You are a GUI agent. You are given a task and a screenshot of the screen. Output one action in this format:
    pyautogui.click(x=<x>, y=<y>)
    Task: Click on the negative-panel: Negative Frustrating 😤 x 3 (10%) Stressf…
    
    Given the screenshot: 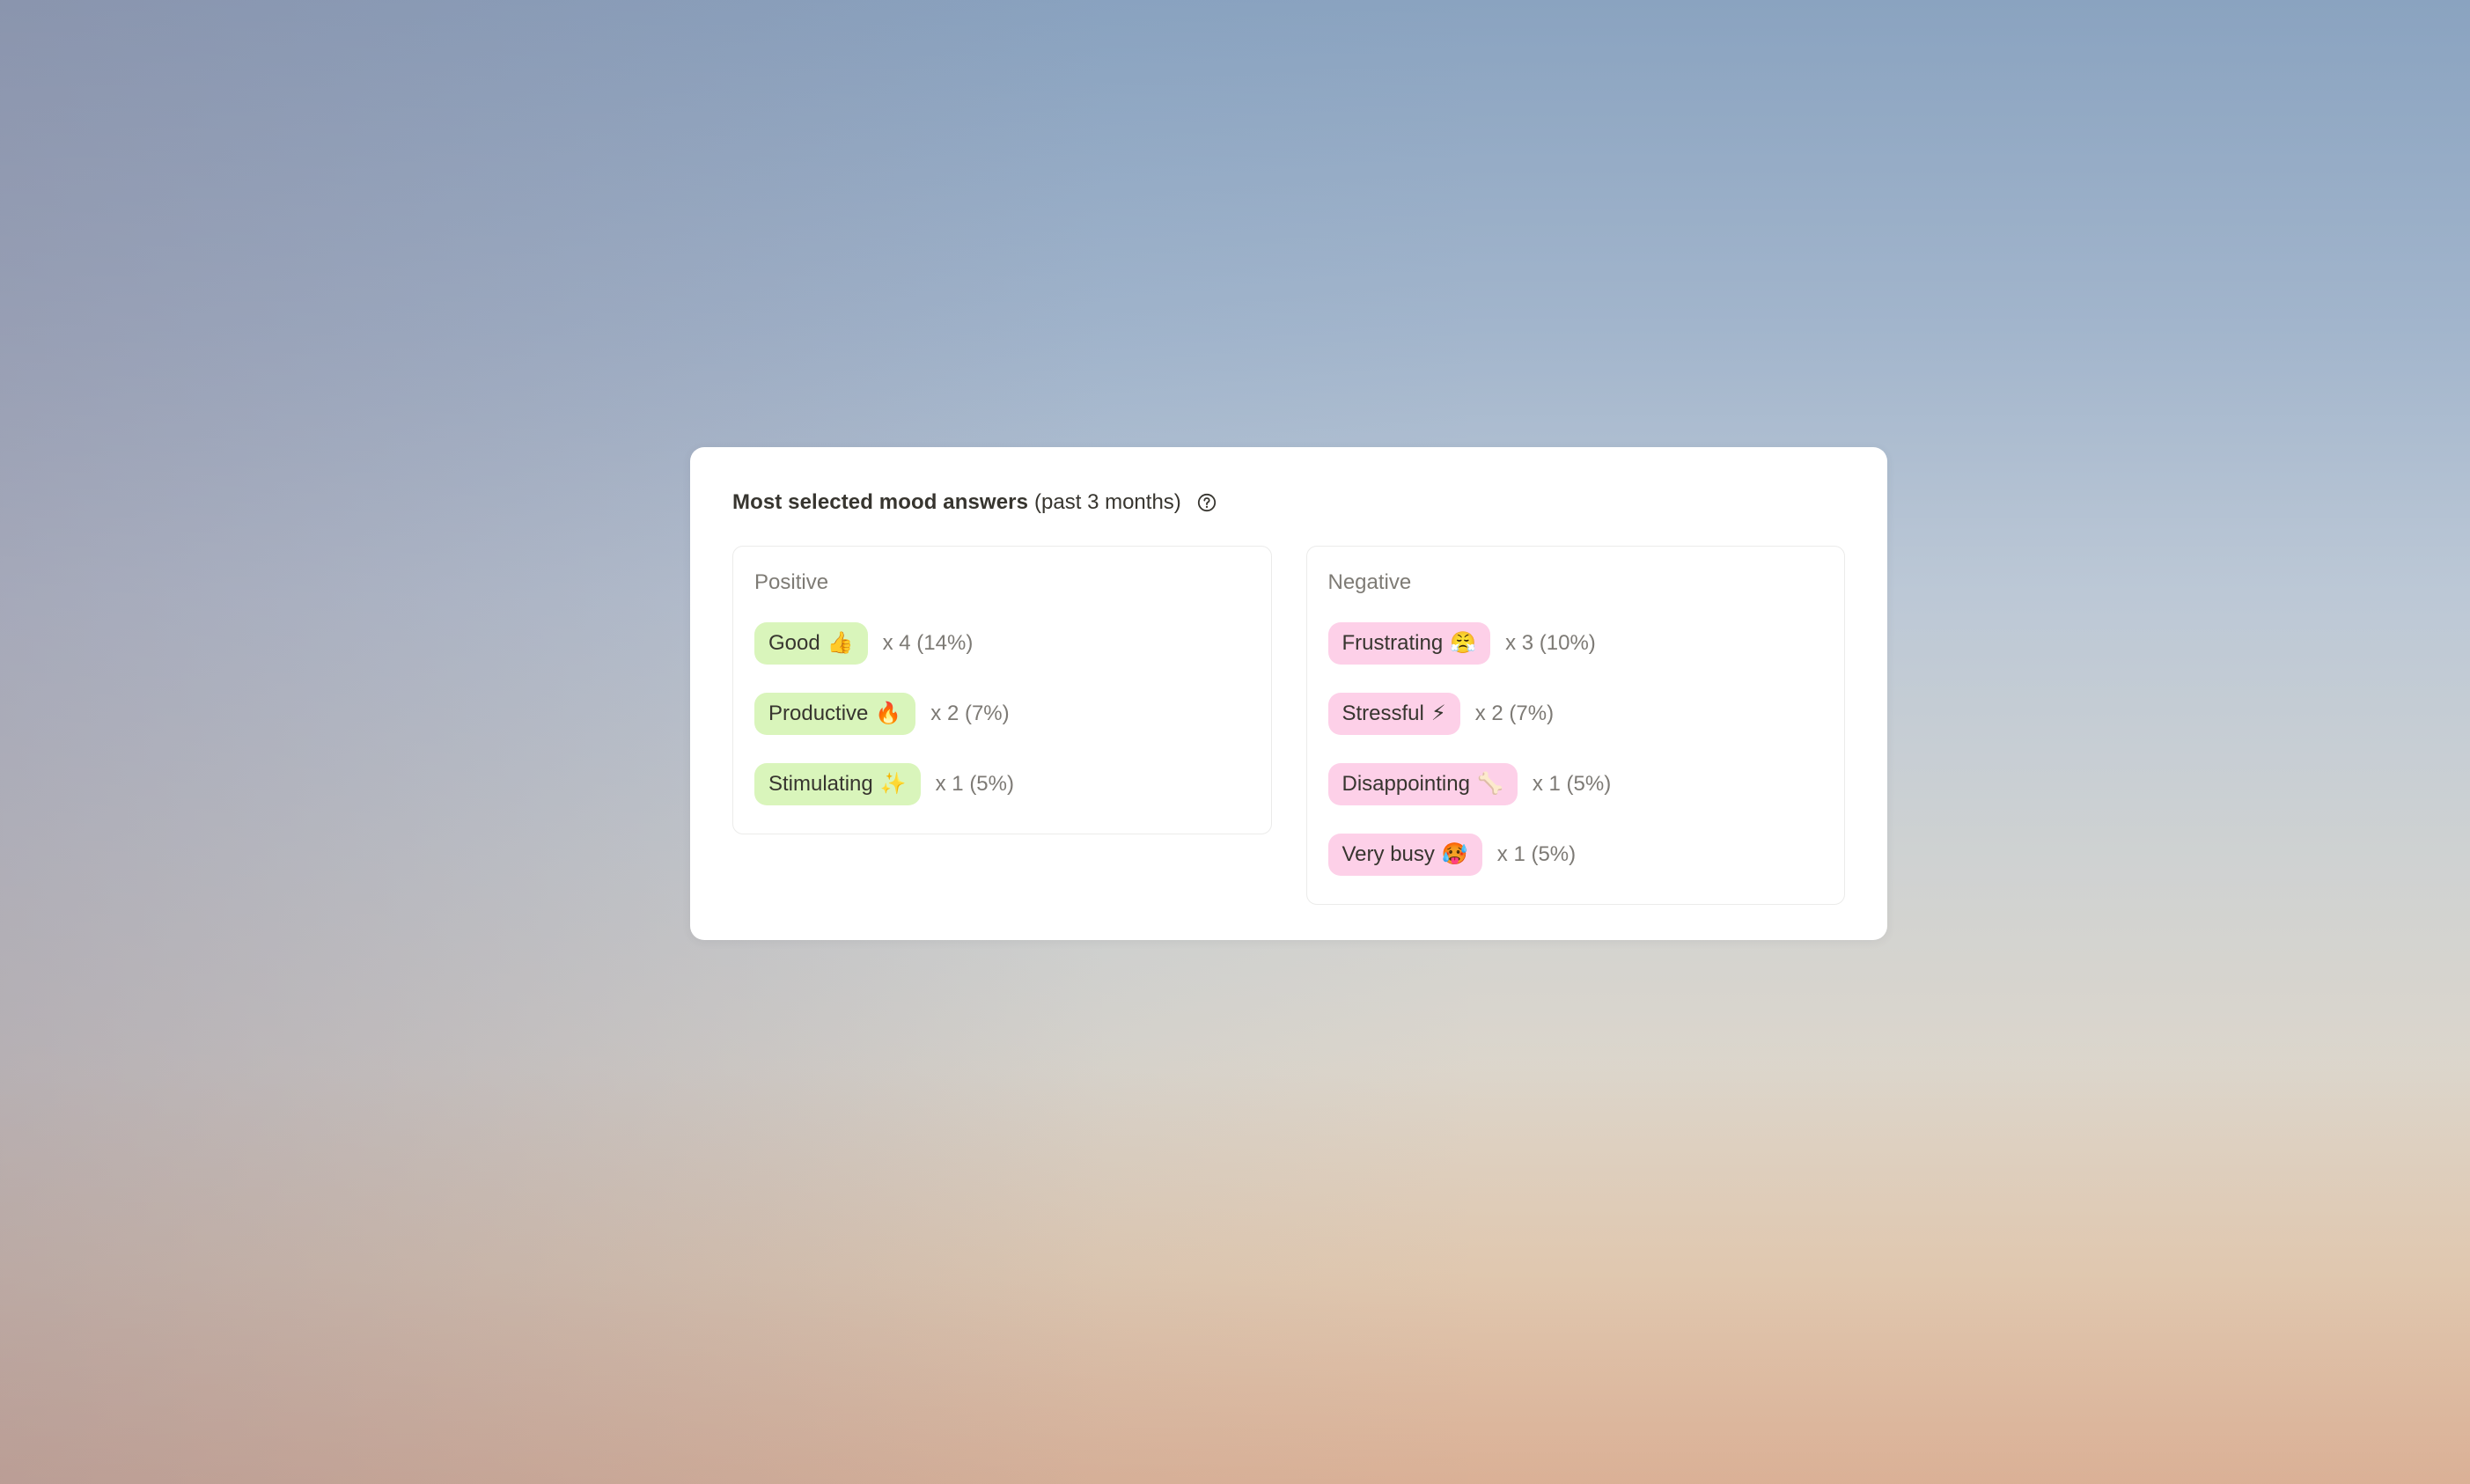 What is the action you would take?
    pyautogui.click(x=1575, y=726)
    